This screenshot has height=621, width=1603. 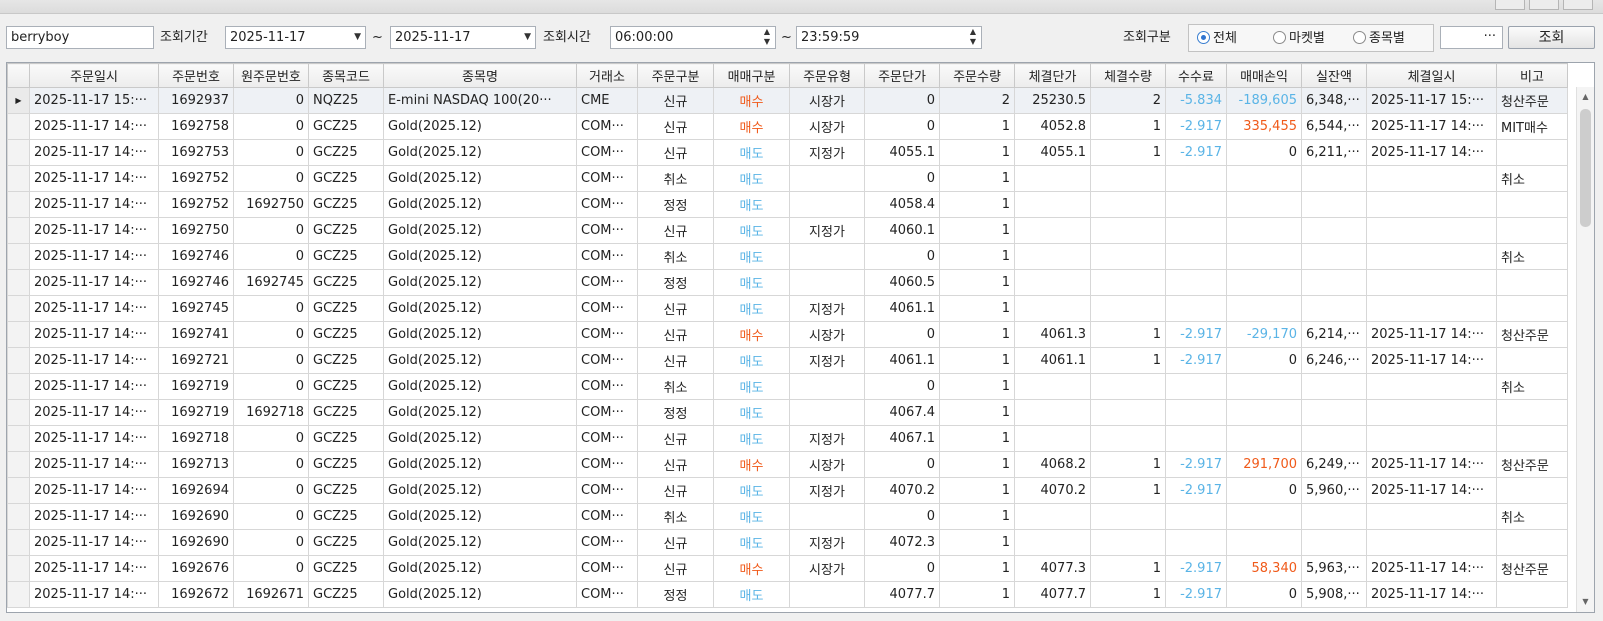 I want to click on scroll-down-icon: ▼, so click(x=1585, y=602).